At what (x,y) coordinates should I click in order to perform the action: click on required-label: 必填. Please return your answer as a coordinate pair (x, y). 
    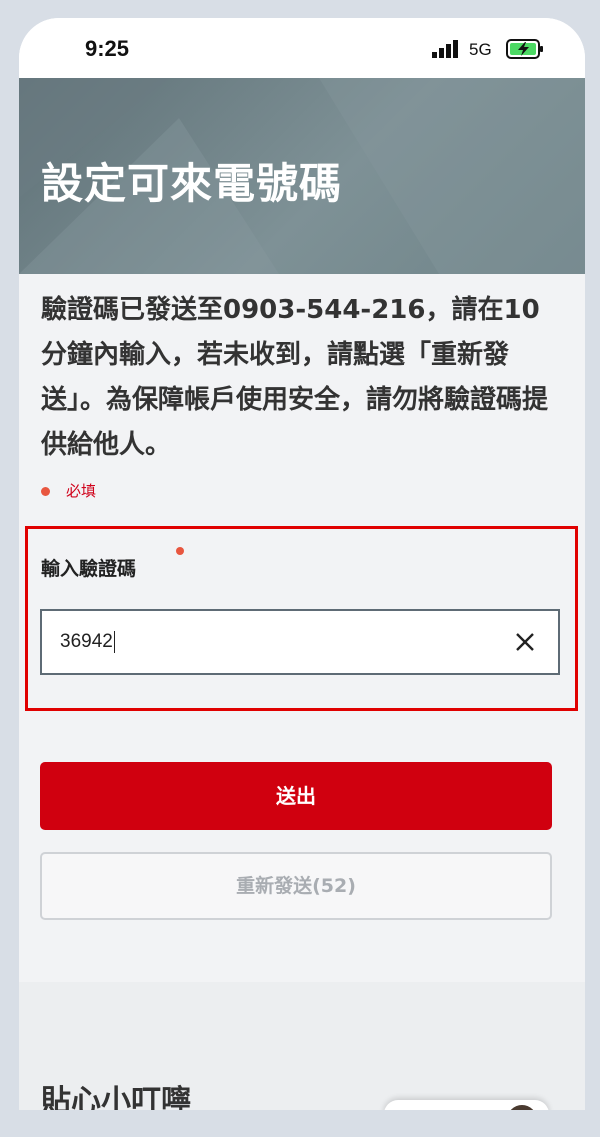
    Looking at the image, I should click on (81, 491).